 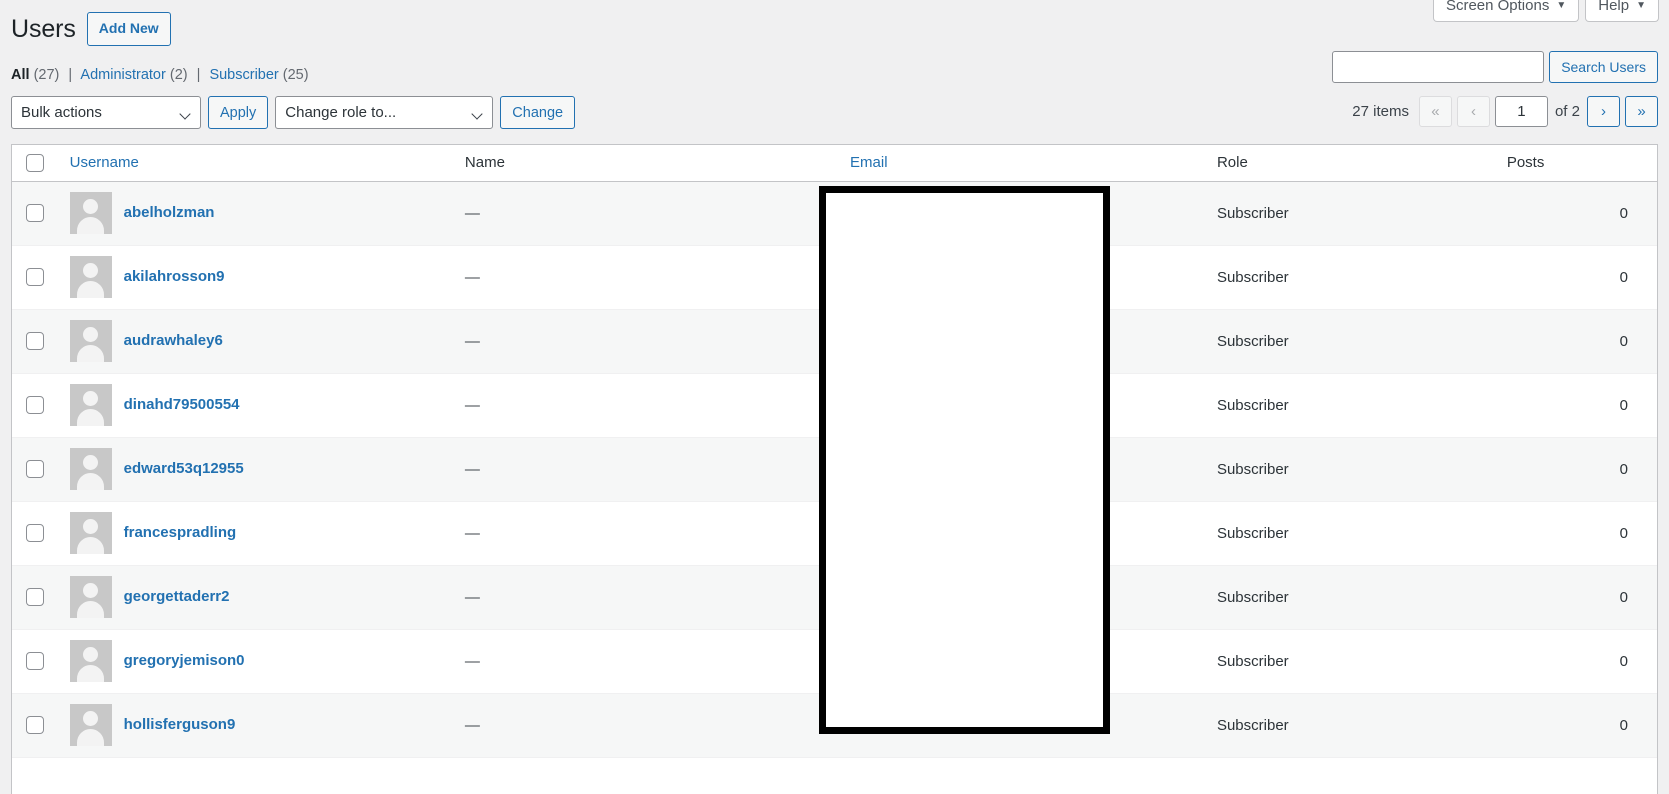 I want to click on username-link: dinahd79500554, so click(x=182, y=405).